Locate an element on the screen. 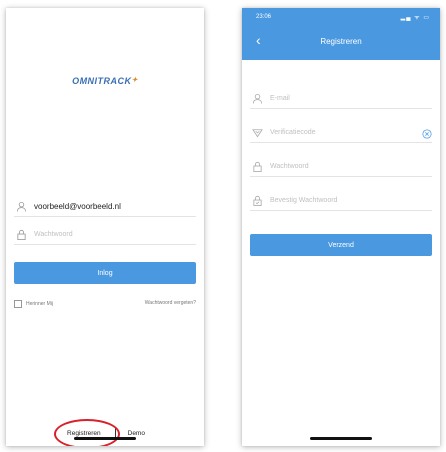 This screenshot has height=452, width=446. app-logo: OMNITRACK✦ is located at coordinates (105, 81).